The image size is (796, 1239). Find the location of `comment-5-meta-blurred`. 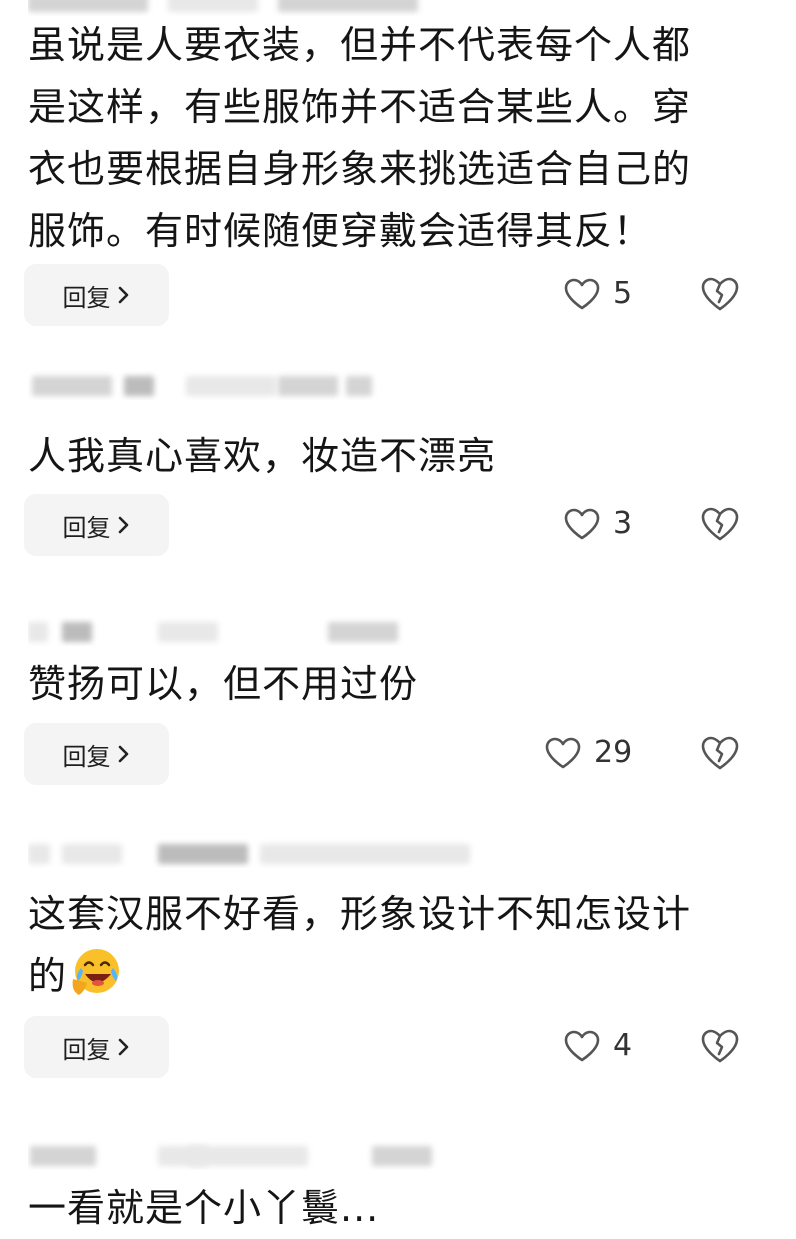

comment-5-meta-blurred is located at coordinates (258, 1155).